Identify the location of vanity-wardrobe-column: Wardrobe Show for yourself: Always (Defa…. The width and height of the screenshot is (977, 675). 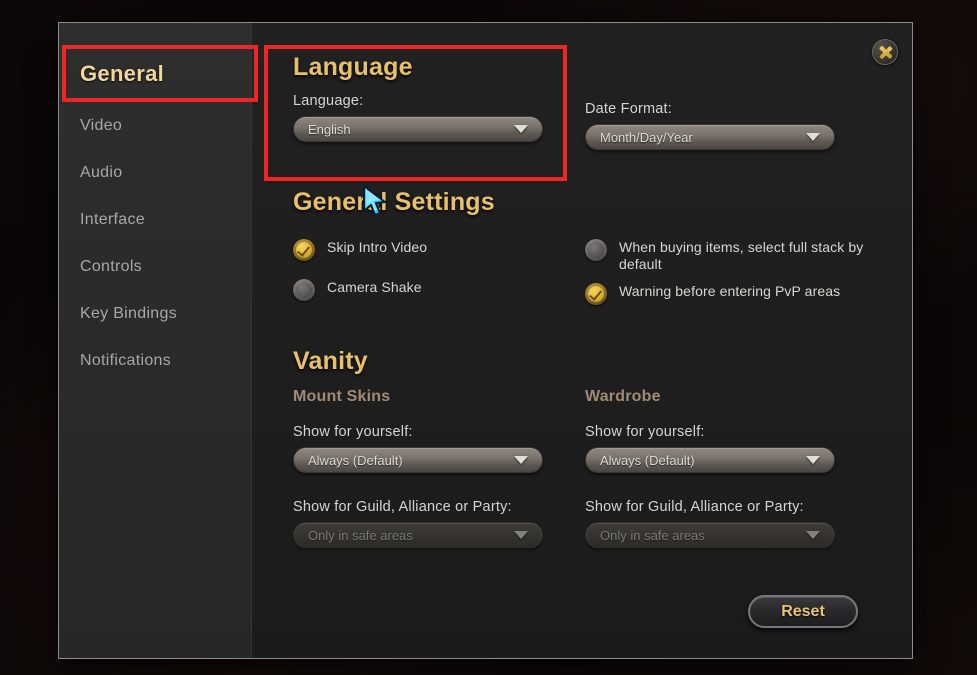
(731, 468).